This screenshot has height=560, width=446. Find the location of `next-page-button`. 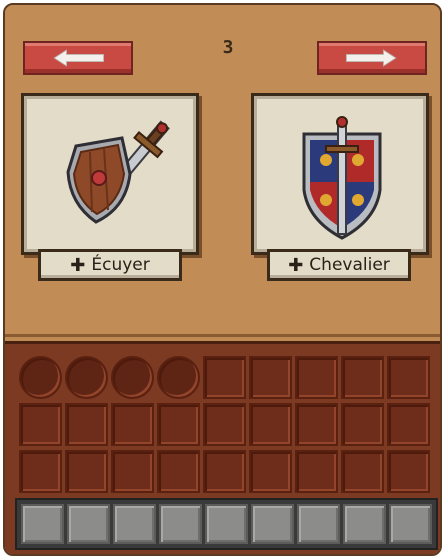

next-page-button is located at coordinates (372, 58).